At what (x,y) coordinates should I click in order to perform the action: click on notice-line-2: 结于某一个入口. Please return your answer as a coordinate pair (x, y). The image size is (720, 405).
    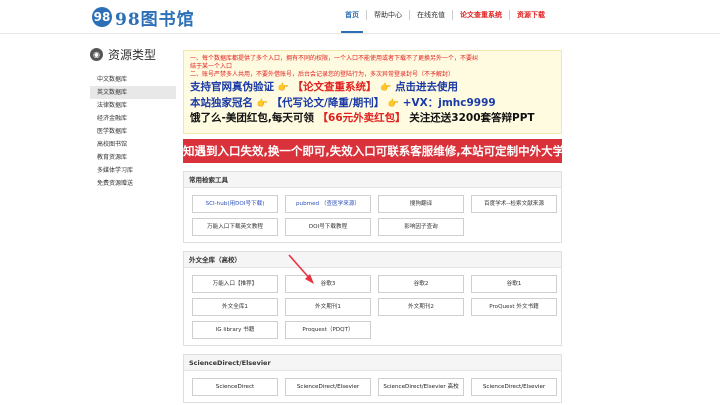
    Looking at the image, I should click on (211, 66).